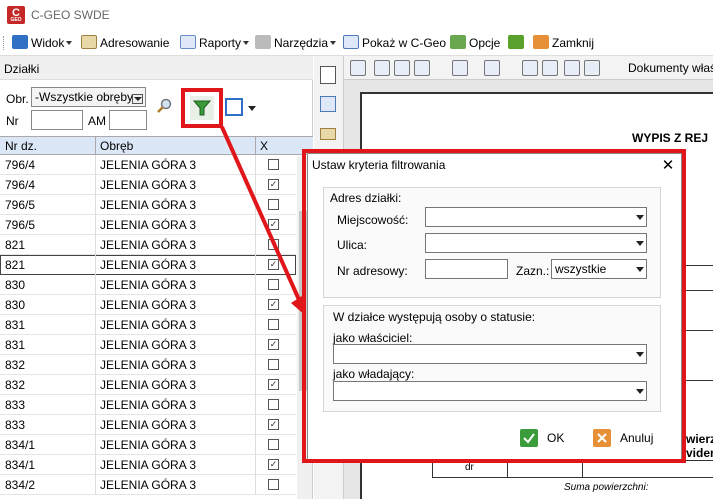 The image size is (713, 499). What do you see at coordinates (475, 43) in the screenshot?
I see `menu-opcje: Opcje` at bounding box center [475, 43].